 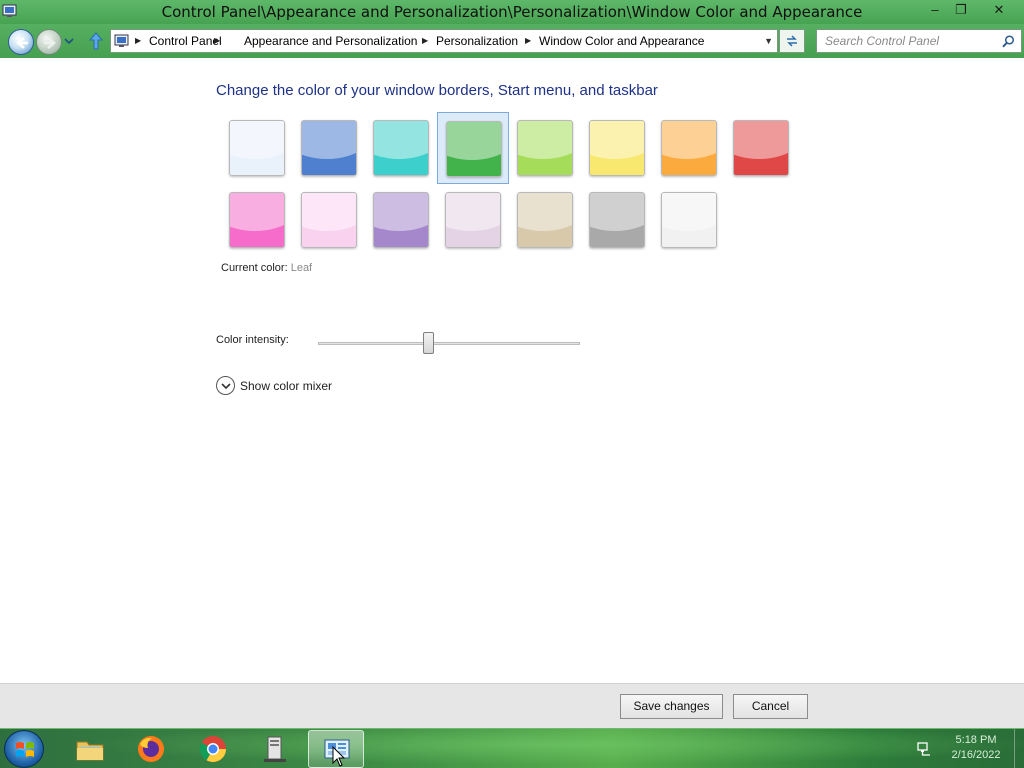 I want to click on color-swatch-frost, so click(x=689, y=220).